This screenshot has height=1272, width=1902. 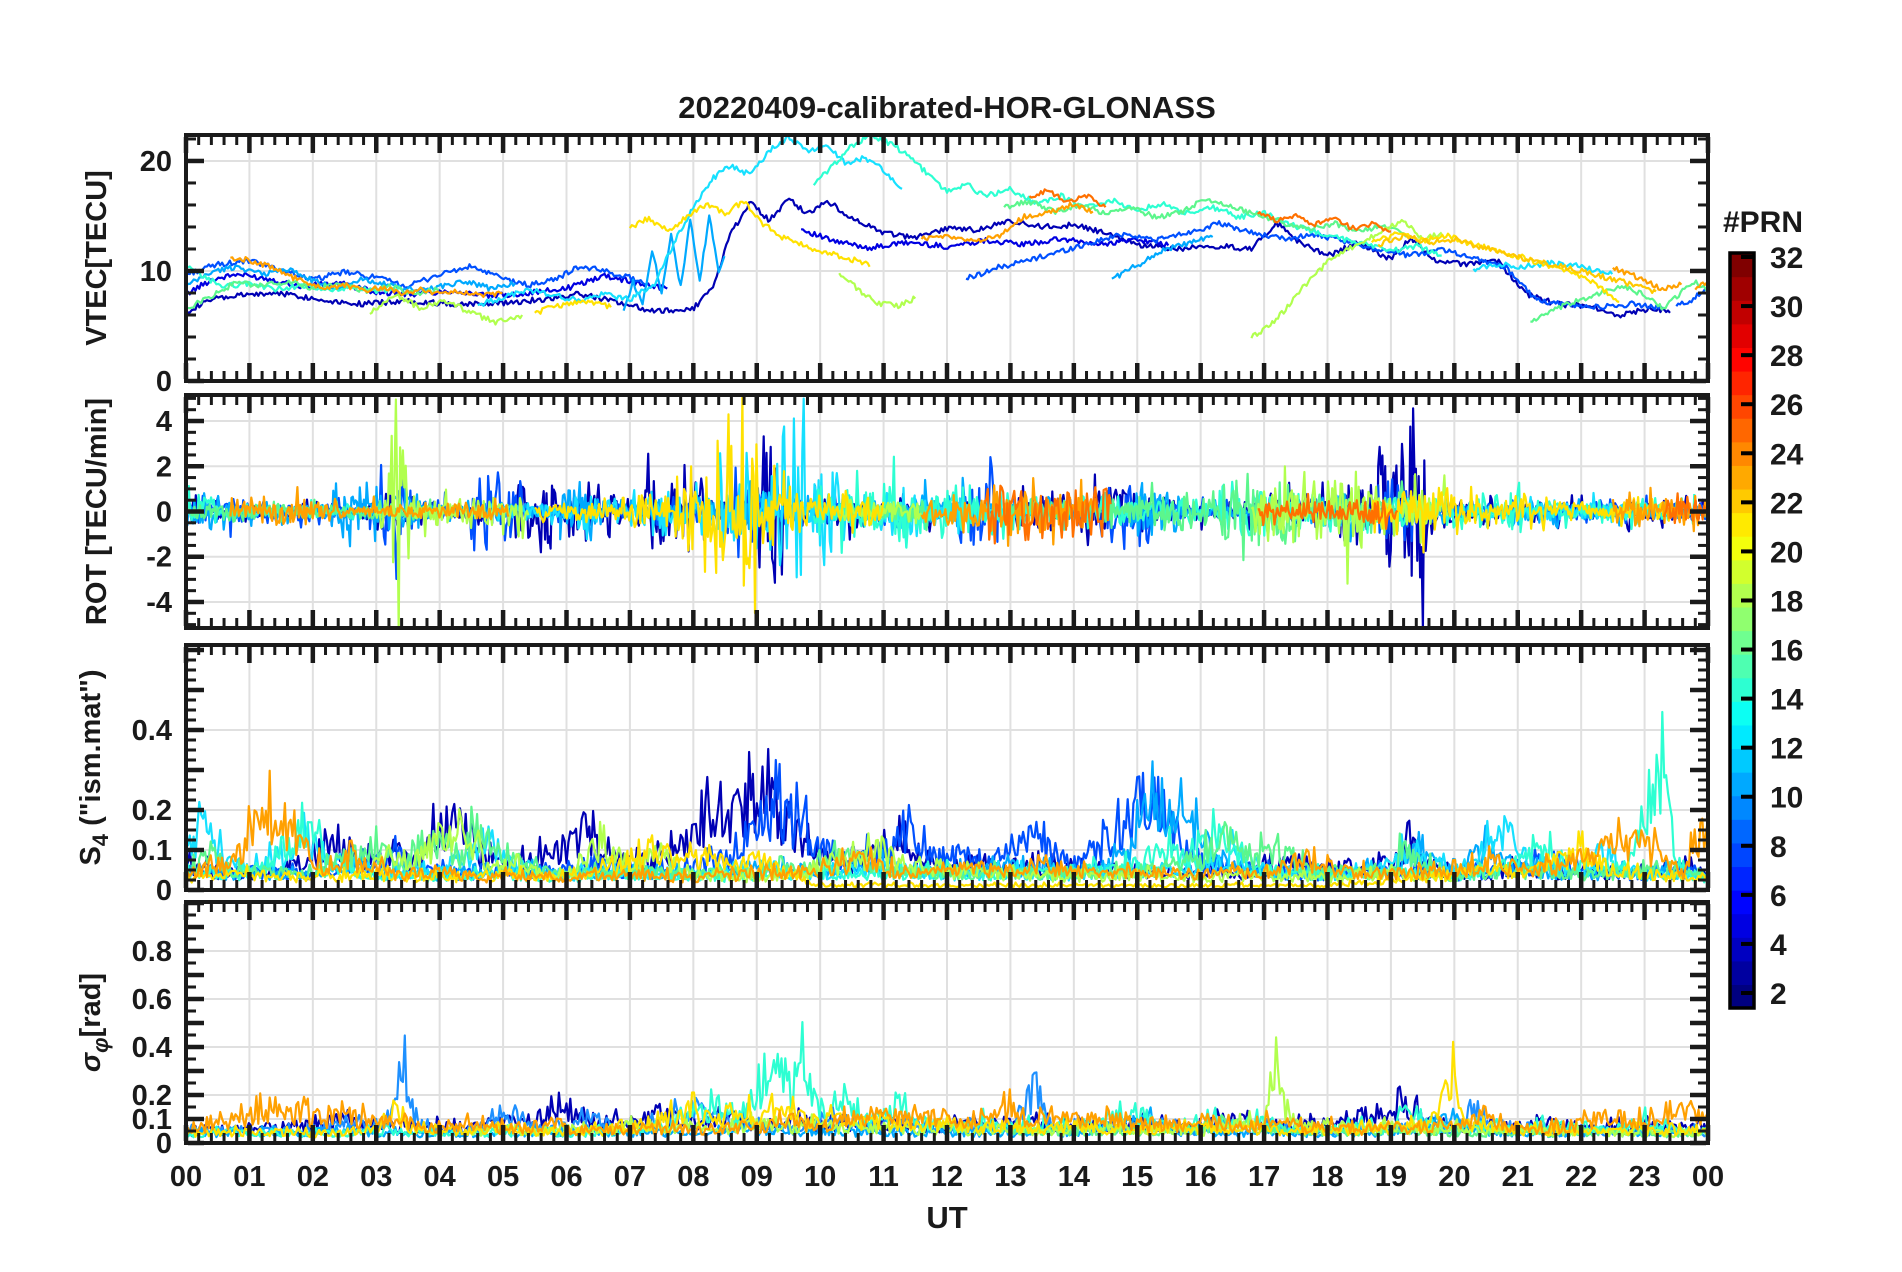 I want to click on y-tick-label-vtec: 20, so click(x=156, y=162).